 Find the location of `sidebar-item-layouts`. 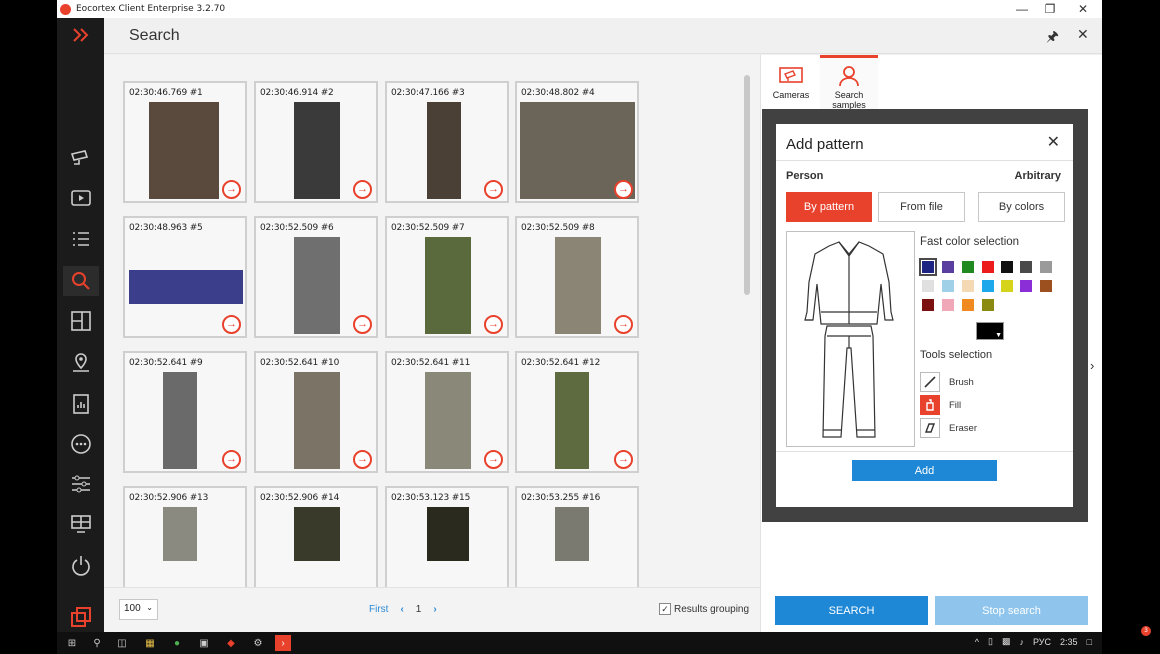

sidebar-item-layouts is located at coordinates (81, 321).